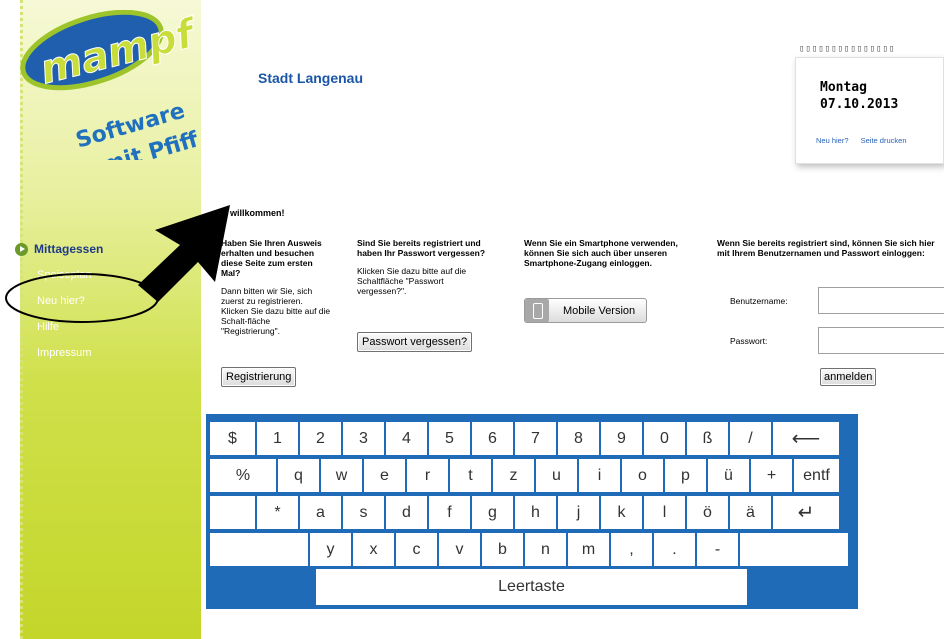  Describe the element at coordinates (311, 78) in the screenshot. I see `page-title: Stadt Langenau` at that location.